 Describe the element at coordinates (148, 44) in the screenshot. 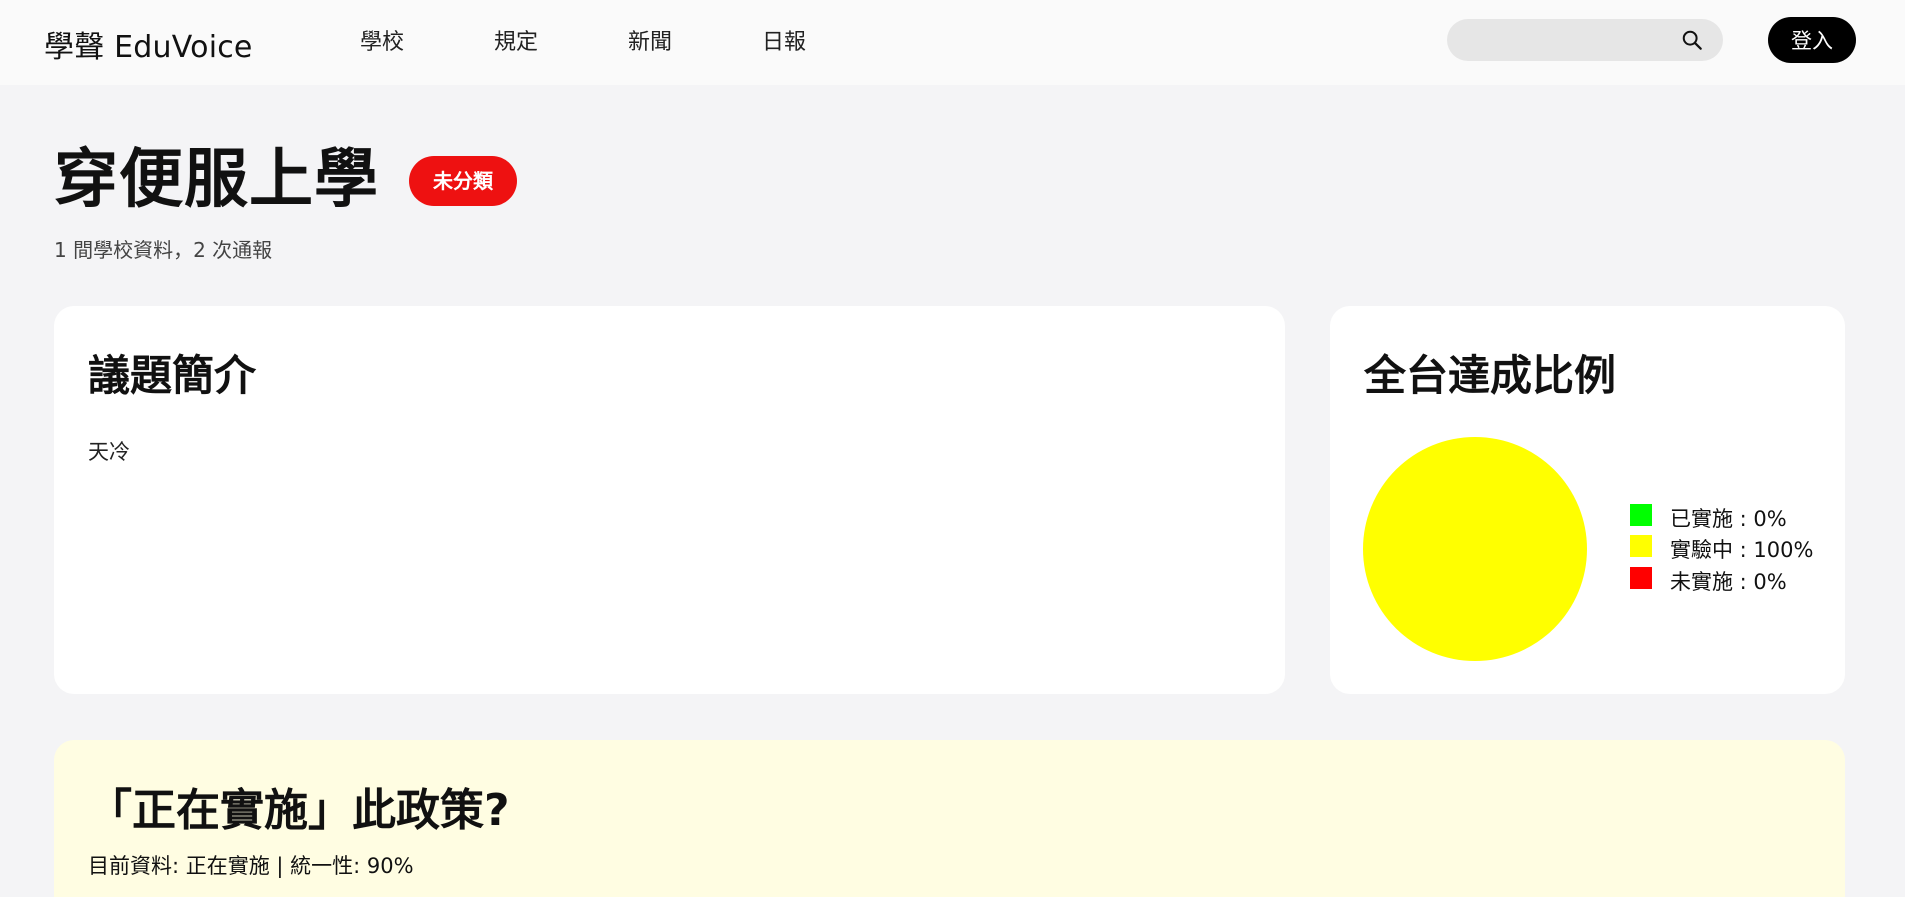

I see `brand-logo: 學聲 EduVoice` at that location.